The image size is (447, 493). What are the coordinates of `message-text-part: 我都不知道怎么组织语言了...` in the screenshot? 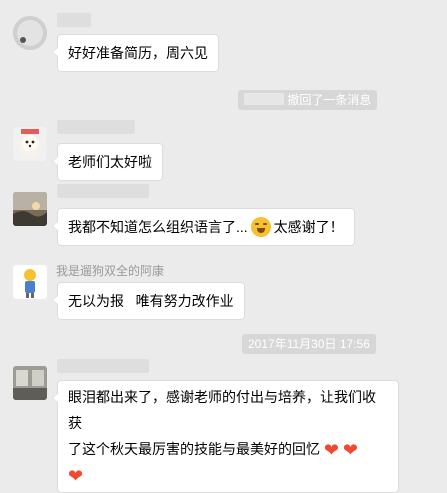 It's located at (158, 227).